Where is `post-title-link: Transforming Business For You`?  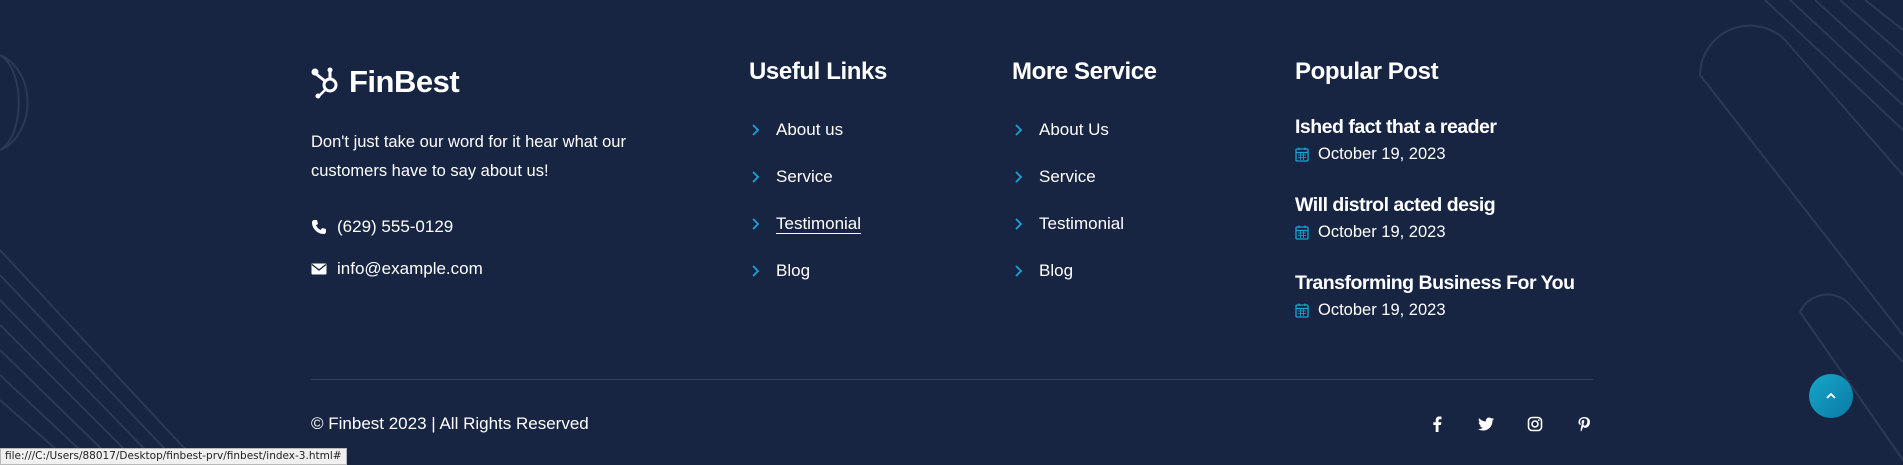 post-title-link: Transforming Business For You is located at coordinates (1435, 283).